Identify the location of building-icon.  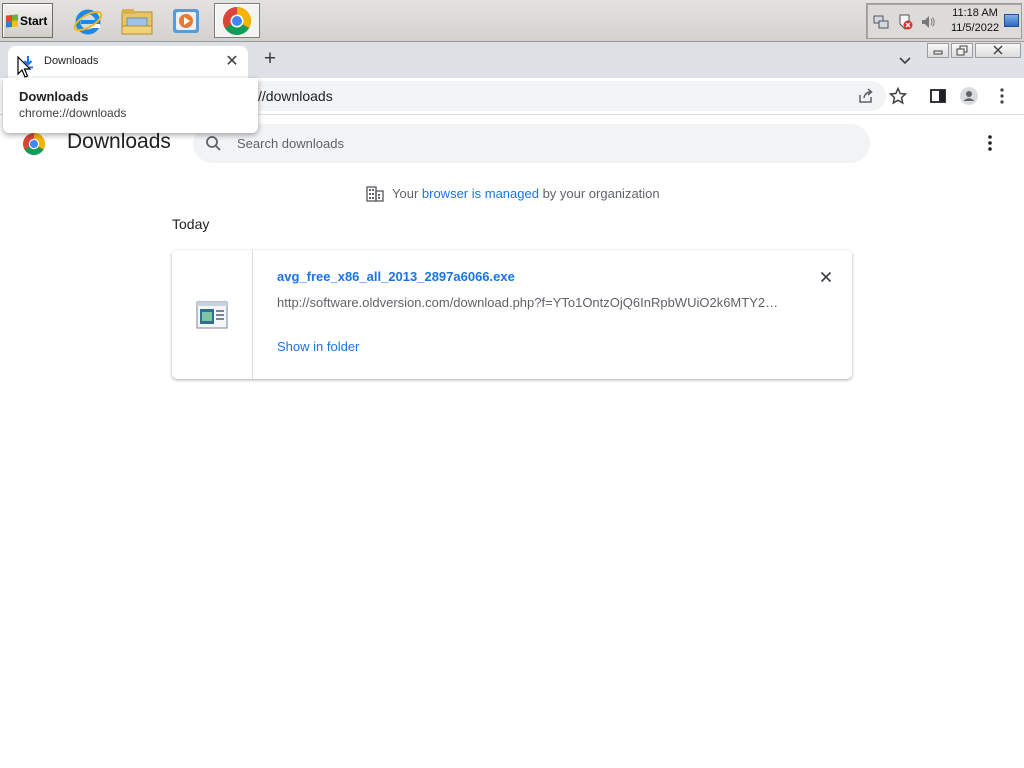
(375, 193).